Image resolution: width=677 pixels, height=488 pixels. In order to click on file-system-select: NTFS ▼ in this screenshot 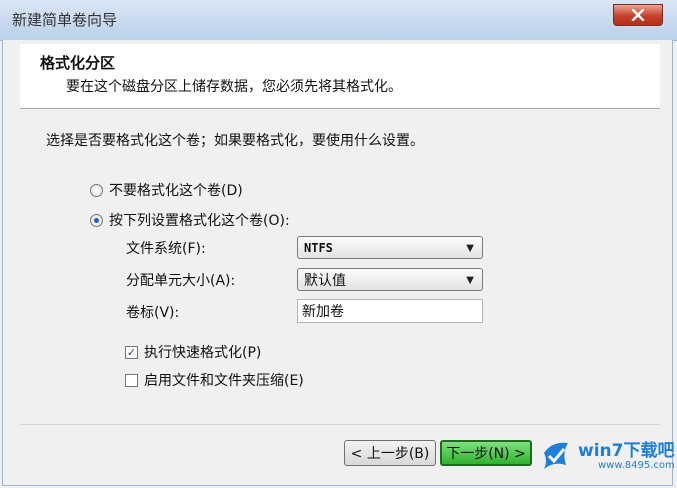, I will do `click(390, 247)`.